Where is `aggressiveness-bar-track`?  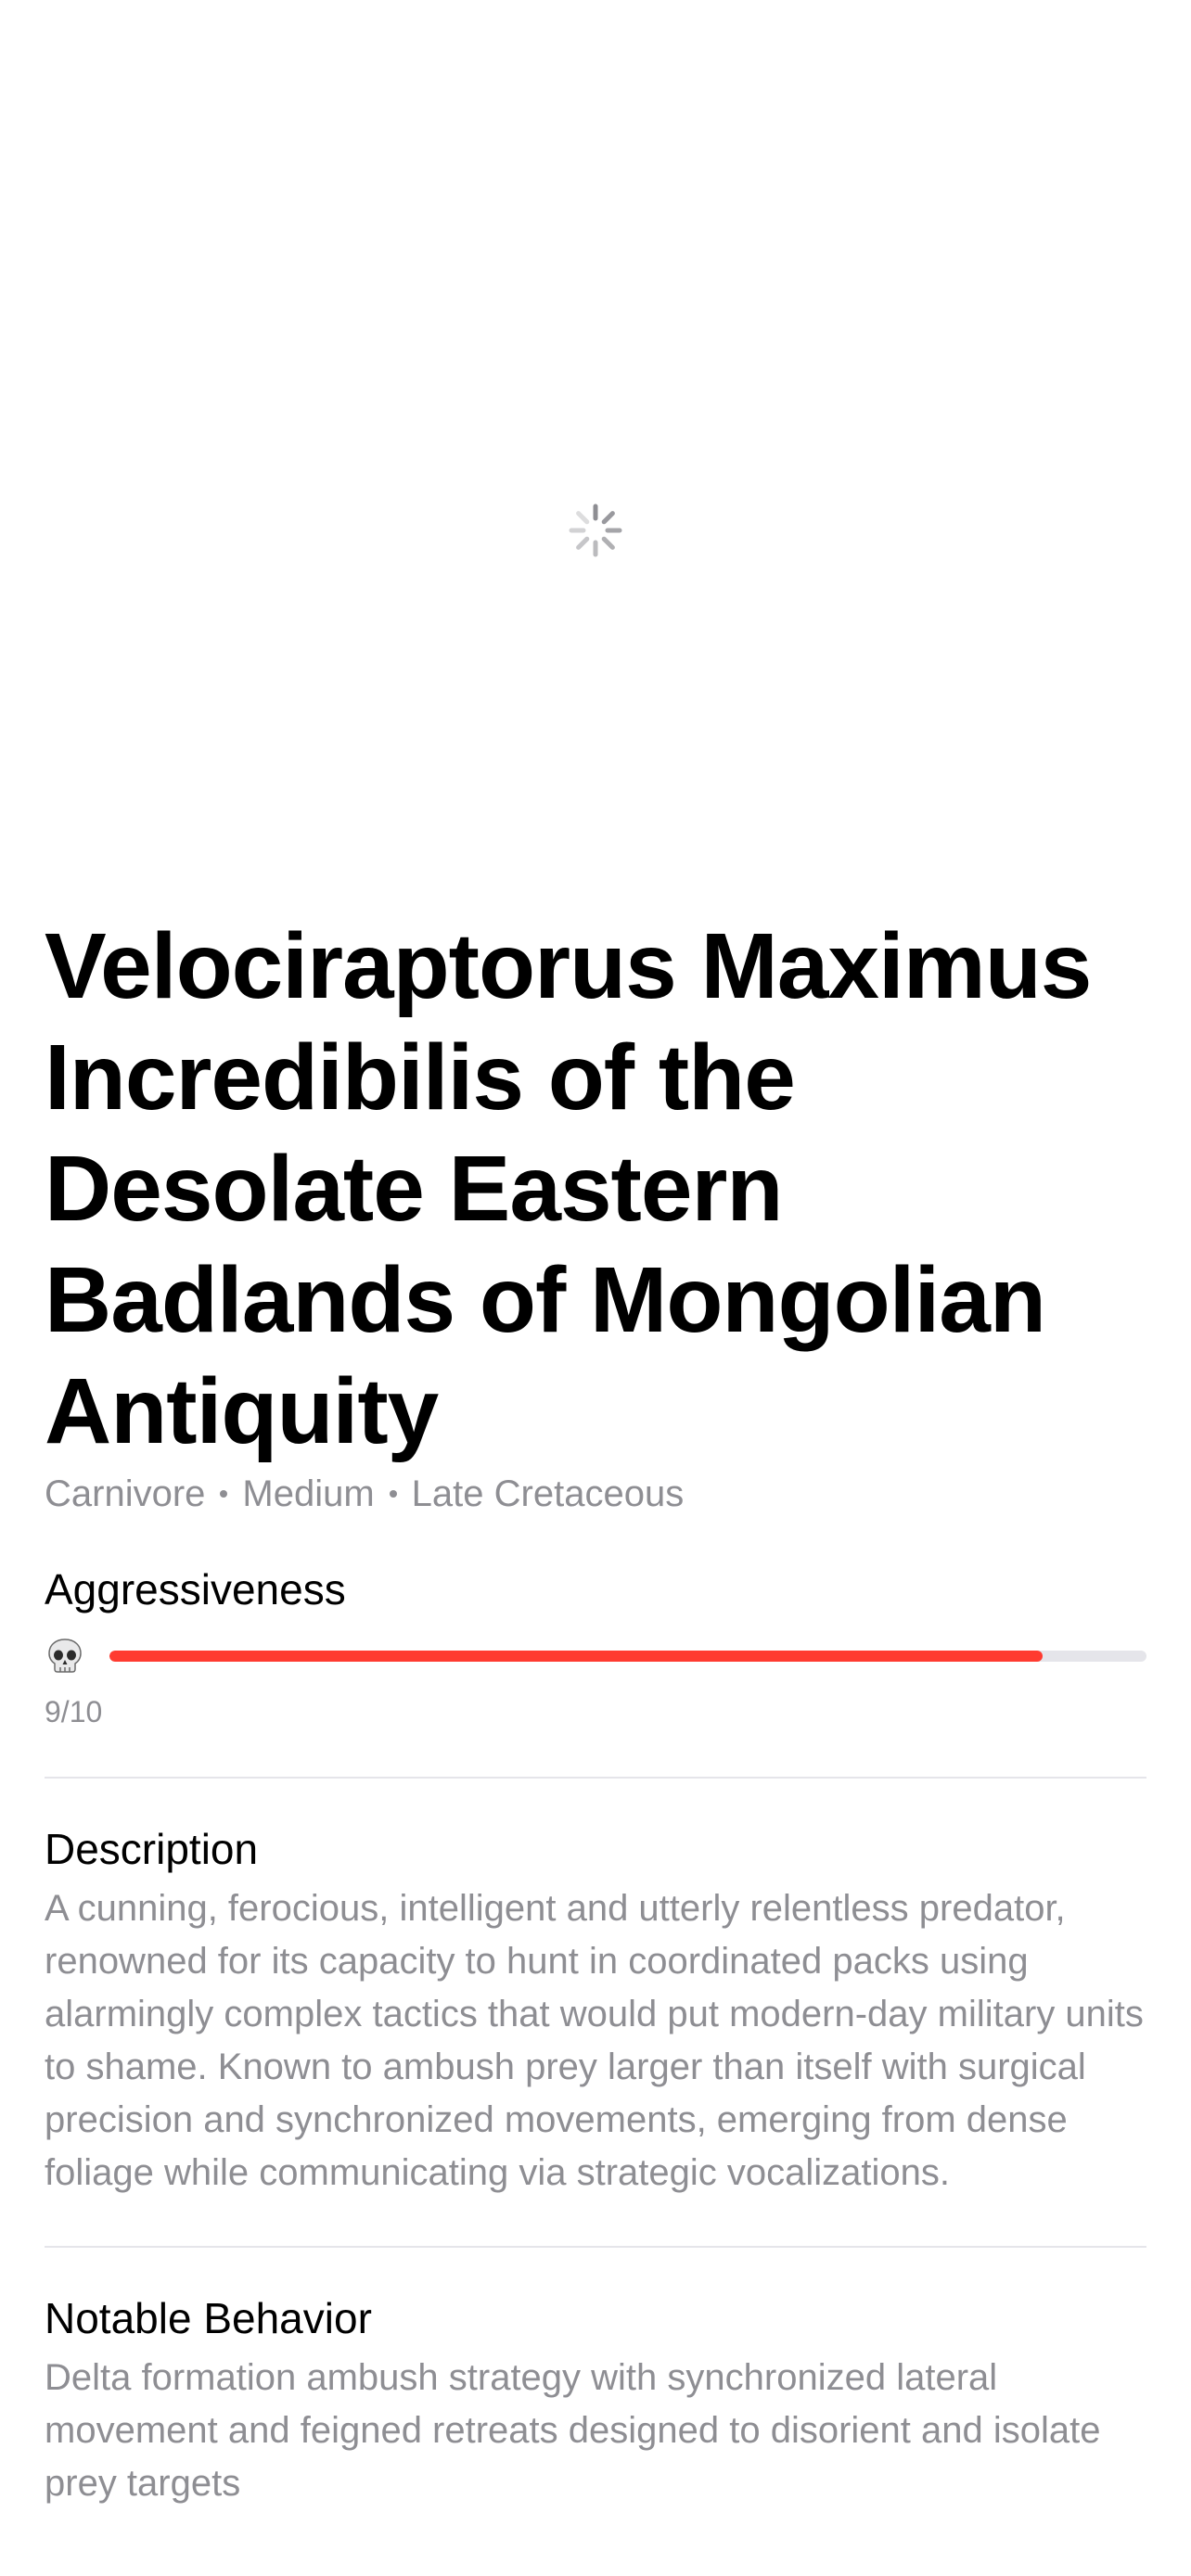
aggressiveness-bar-track is located at coordinates (627, 1657).